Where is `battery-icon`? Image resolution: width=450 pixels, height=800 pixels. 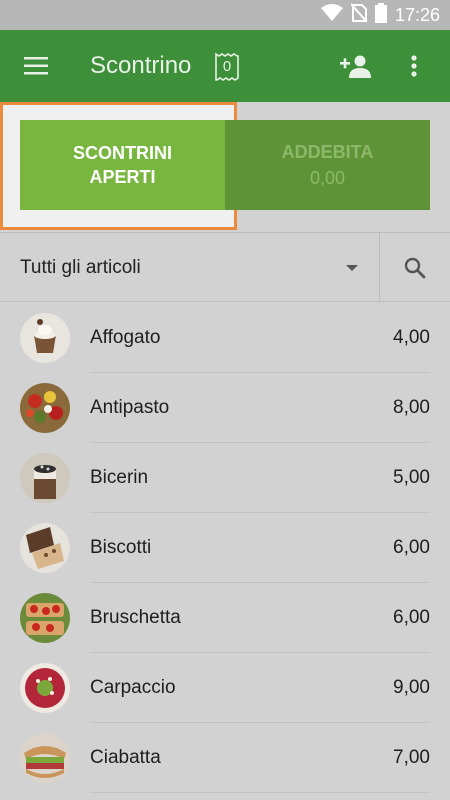 battery-icon is located at coordinates (380, 15).